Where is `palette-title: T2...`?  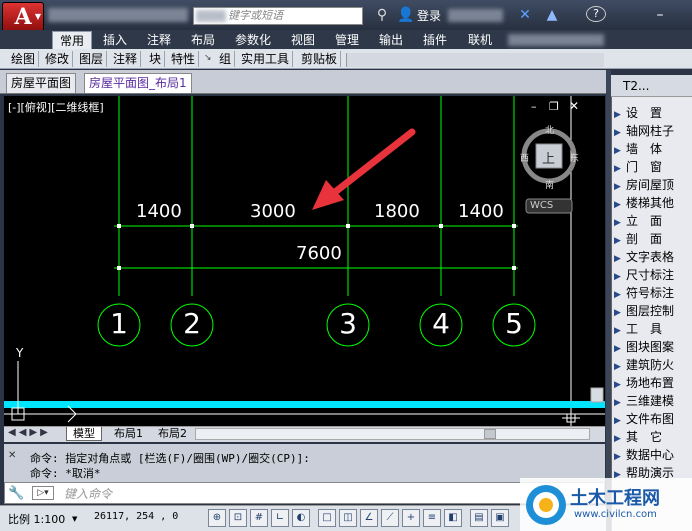
palette-title: T2... is located at coordinates (651, 86).